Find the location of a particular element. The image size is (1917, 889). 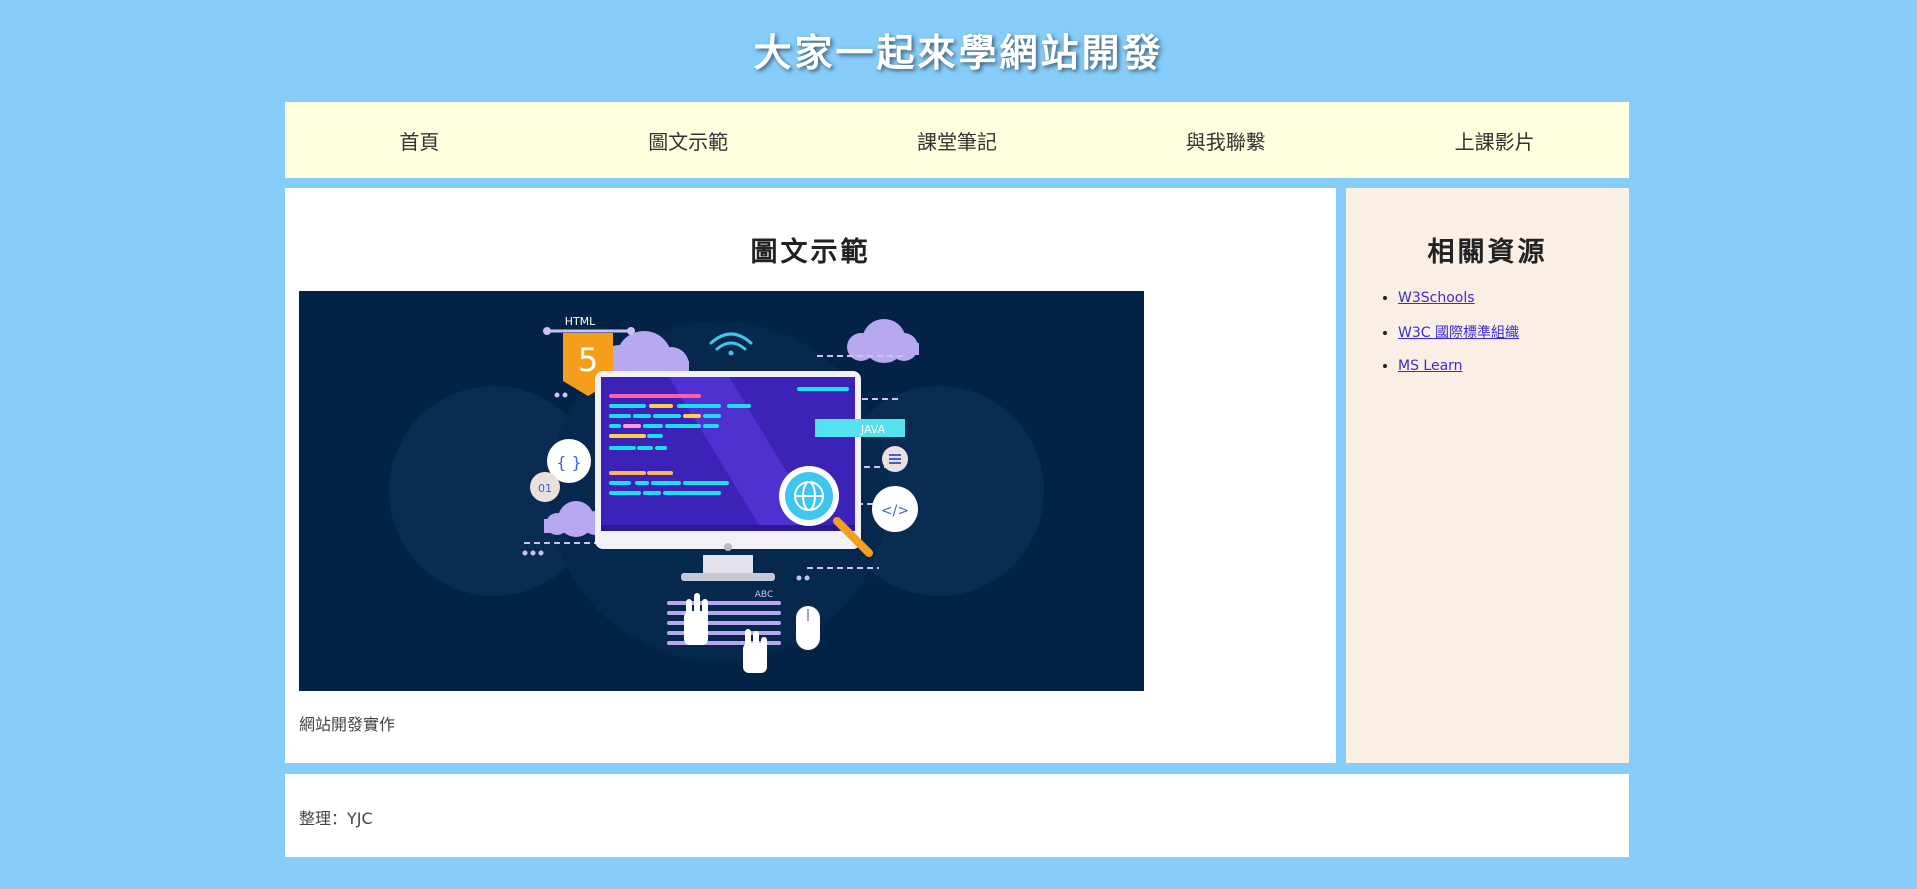

resource-item: MS Learn is located at coordinates (1458, 366).